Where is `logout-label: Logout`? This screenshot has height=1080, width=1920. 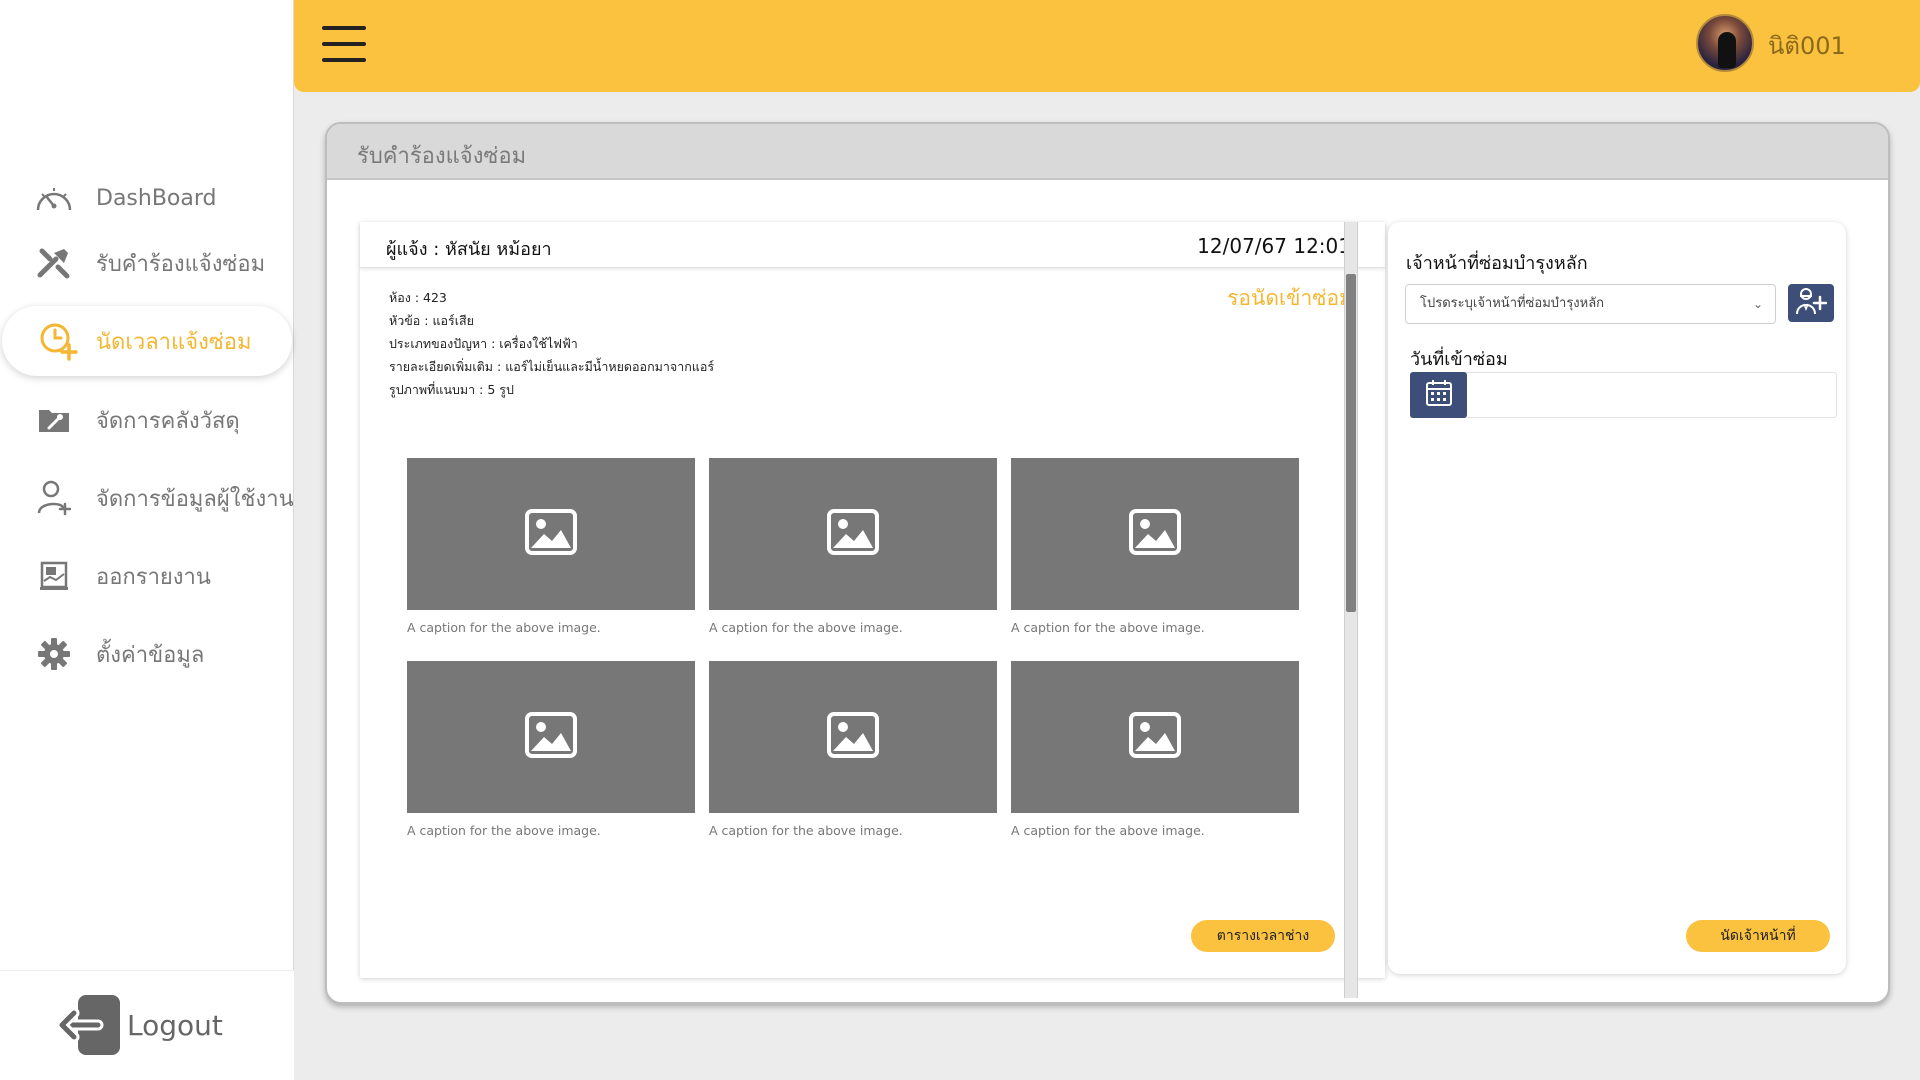 logout-label: Logout is located at coordinates (175, 1025).